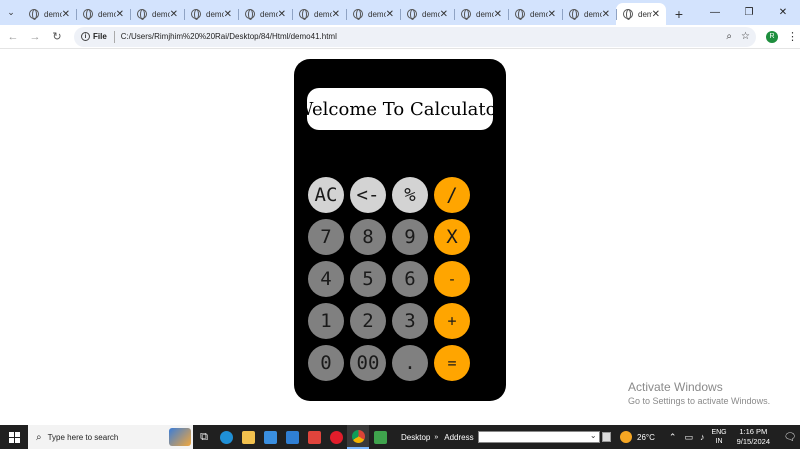  What do you see at coordinates (410, 363) in the screenshot?
I see `key-decimal: .` at bounding box center [410, 363].